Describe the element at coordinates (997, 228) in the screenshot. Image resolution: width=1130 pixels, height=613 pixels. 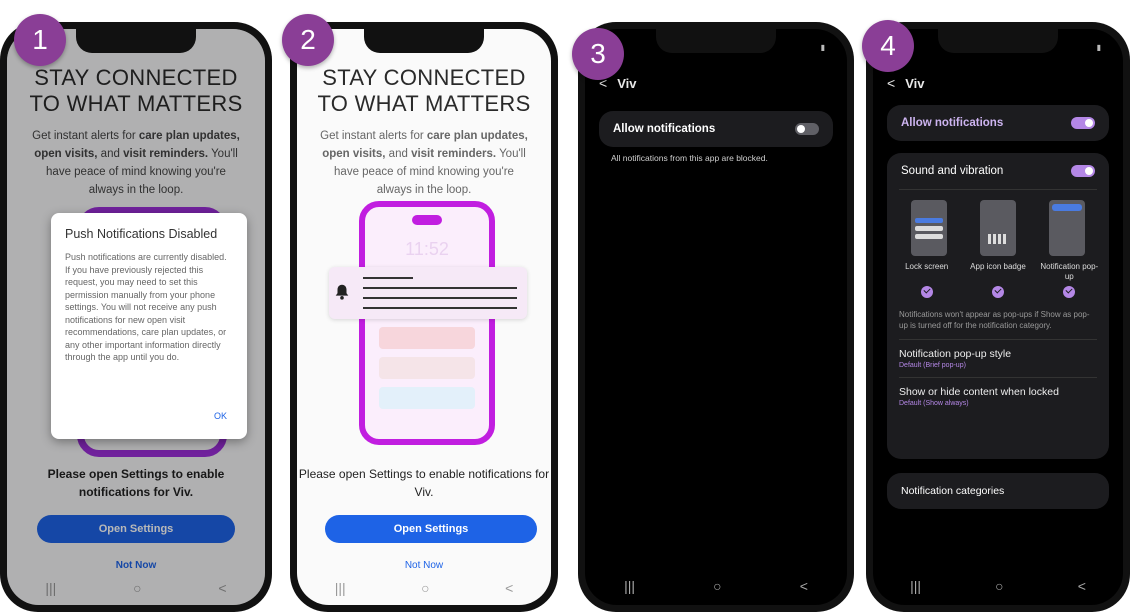
I see `app-icon-badge-thumbnail` at that location.